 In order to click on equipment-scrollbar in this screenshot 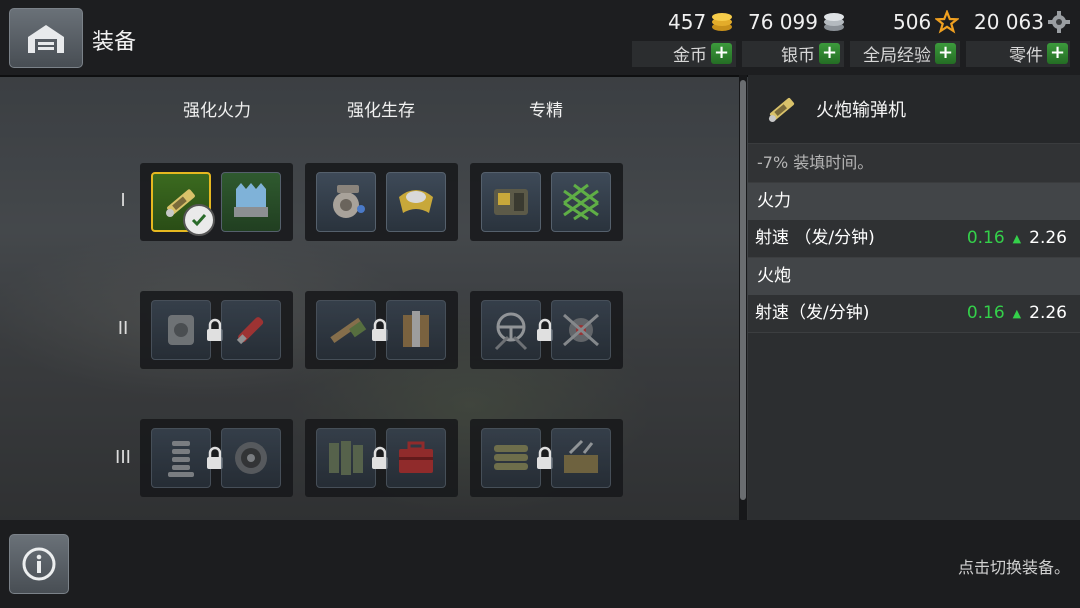, I will do `click(743, 297)`.